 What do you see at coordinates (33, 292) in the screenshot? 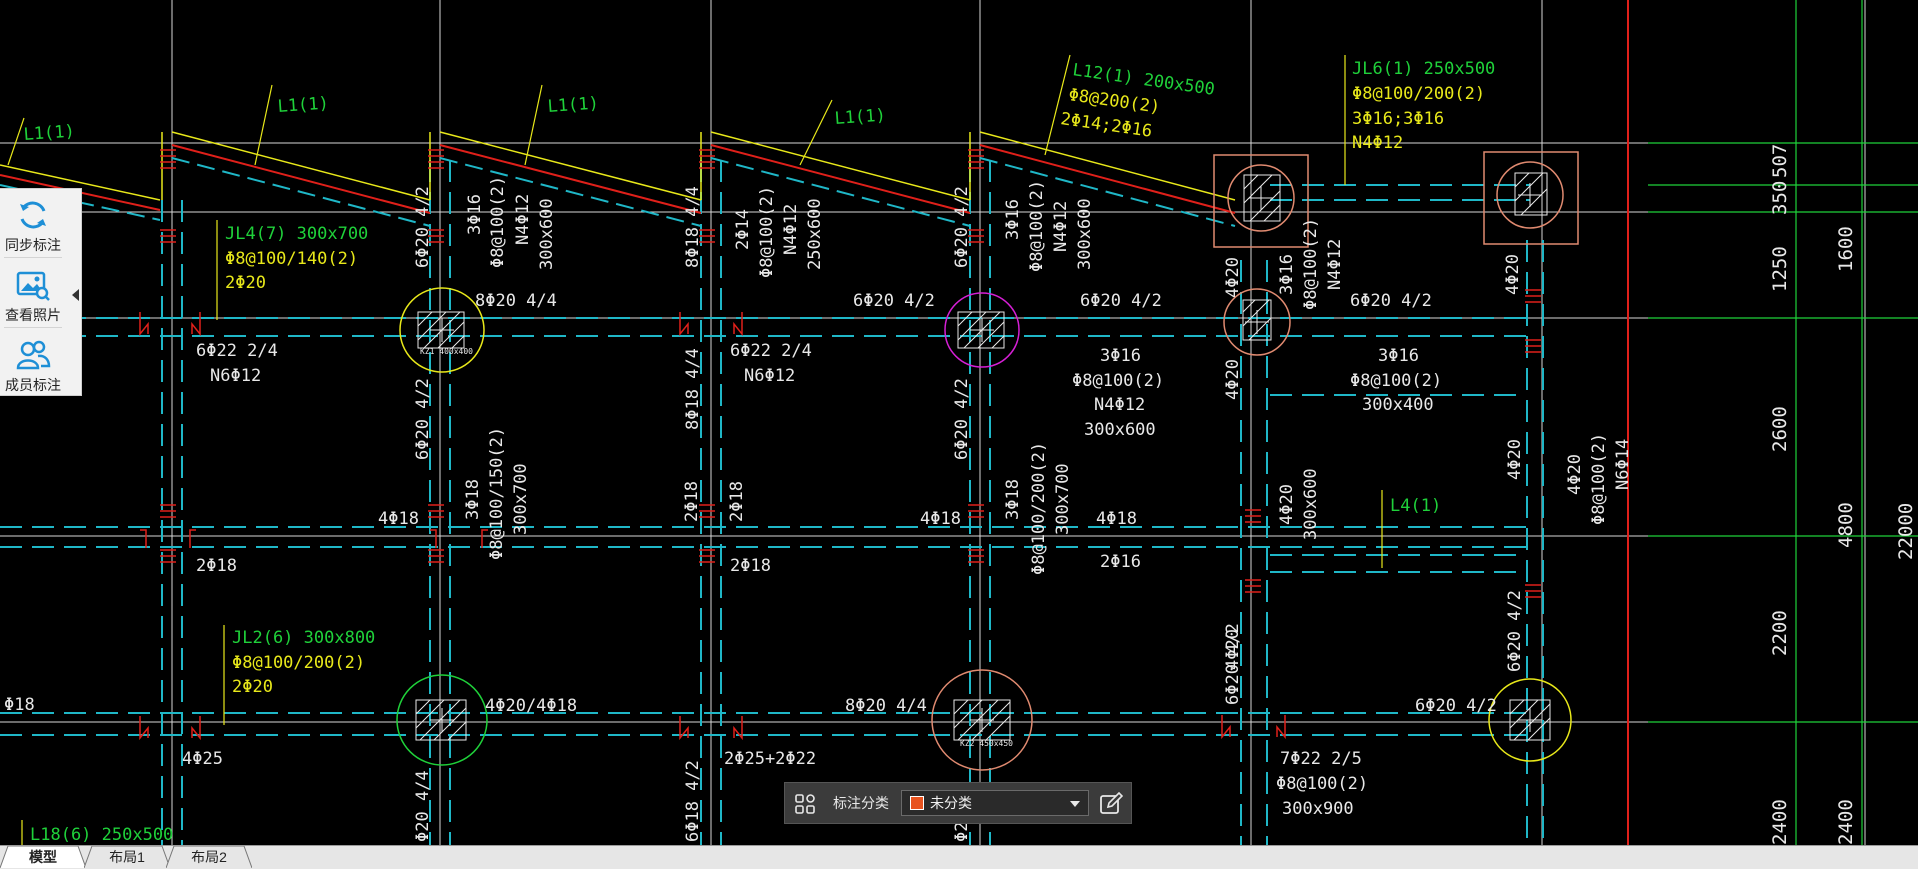
I see `view-photo-button: 查看照片` at bounding box center [33, 292].